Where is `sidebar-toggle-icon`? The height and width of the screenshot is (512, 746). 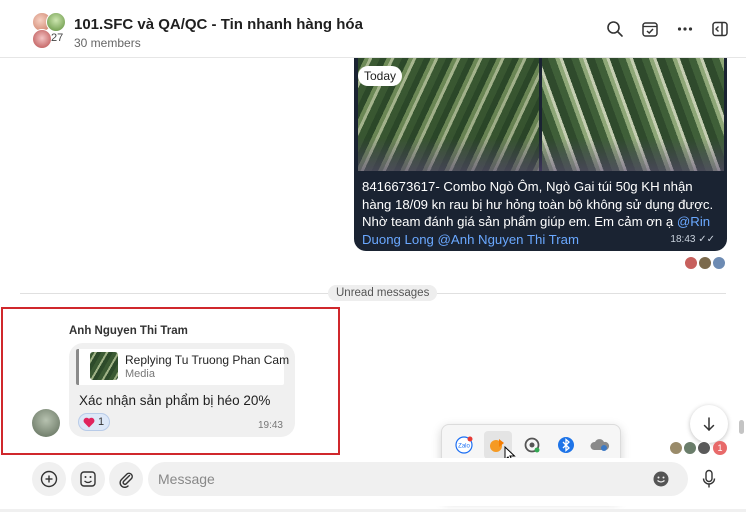 sidebar-toggle-icon is located at coordinates (720, 29).